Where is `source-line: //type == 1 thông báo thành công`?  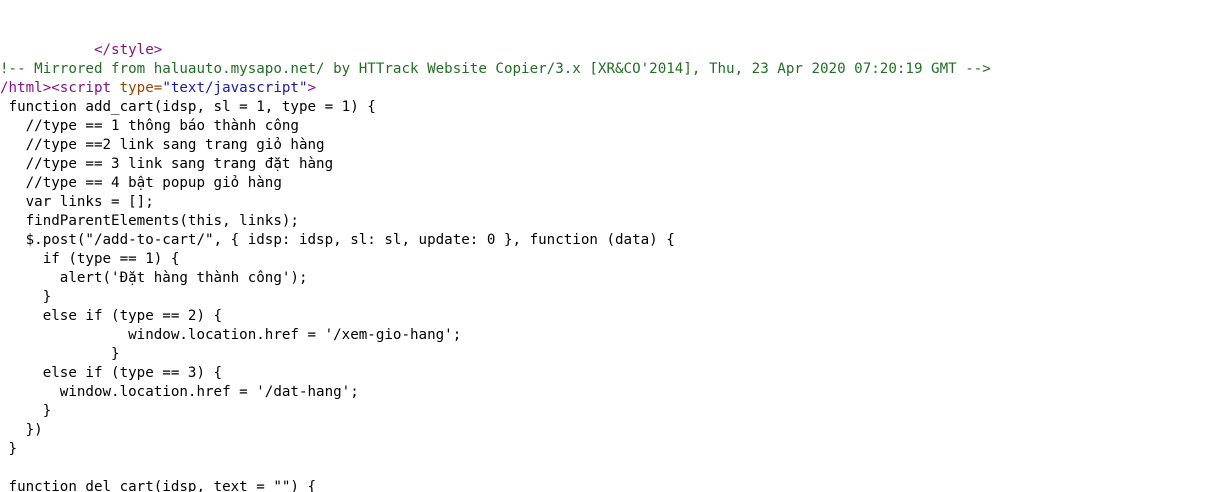 source-line: //type == 1 thông báo thành công is located at coordinates (495, 126).